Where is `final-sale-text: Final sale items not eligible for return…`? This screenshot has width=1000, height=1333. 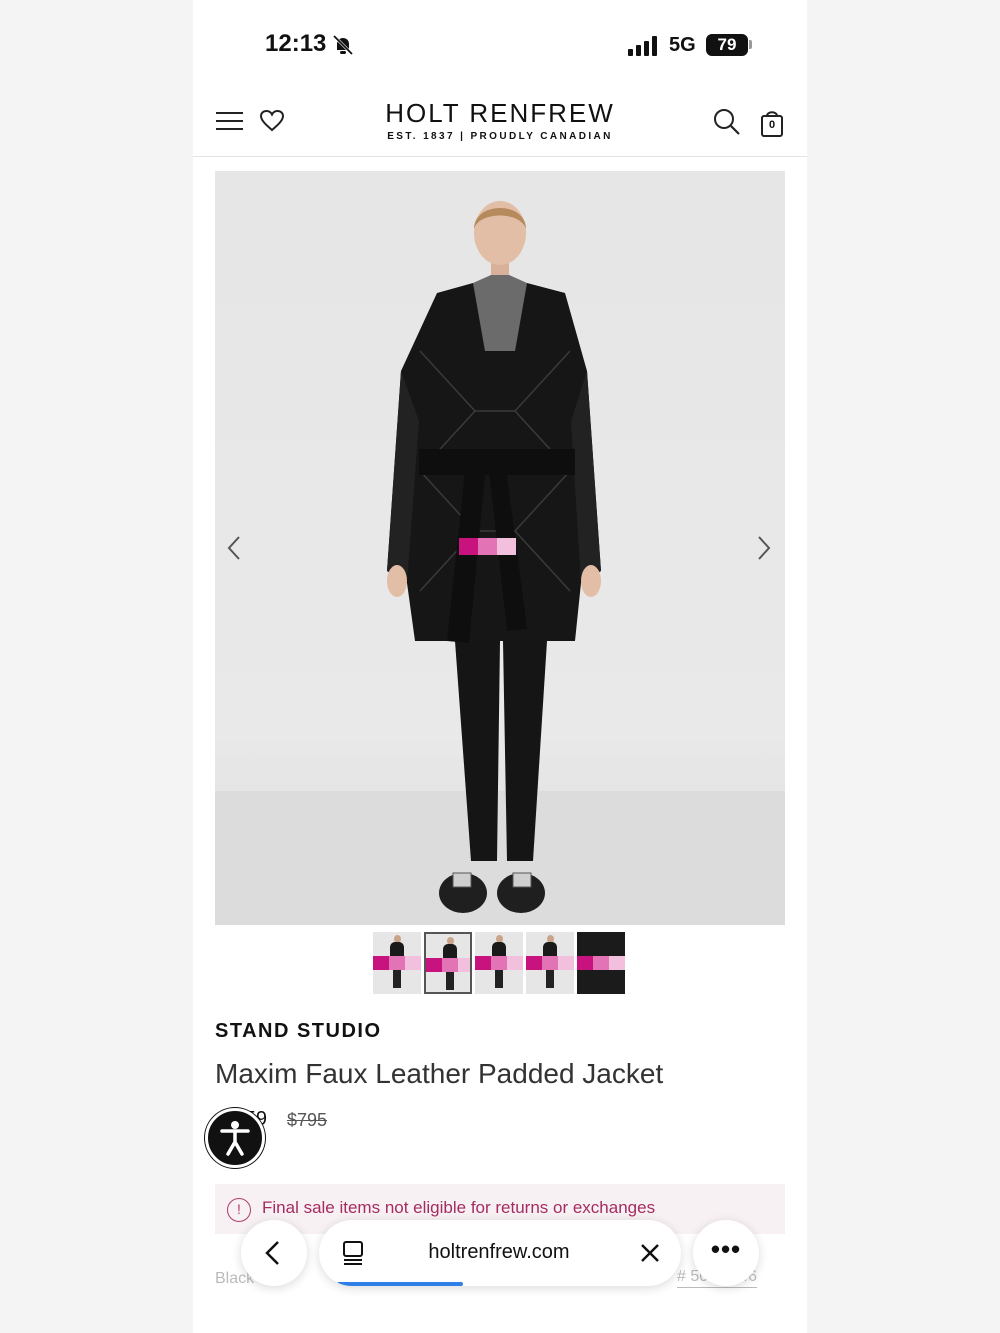 final-sale-text: Final sale items not eligible for return… is located at coordinates (459, 1207).